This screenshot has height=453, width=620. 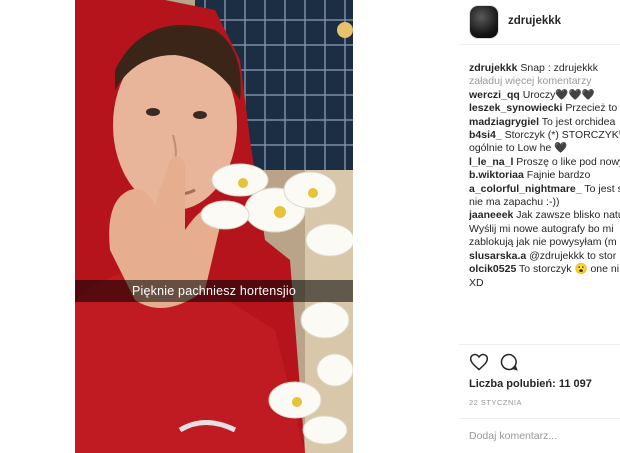 What do you see at coordinates (602, 188) in the screenshot?
I see `comment-text: To jest s` at bounding box center [602, 188].